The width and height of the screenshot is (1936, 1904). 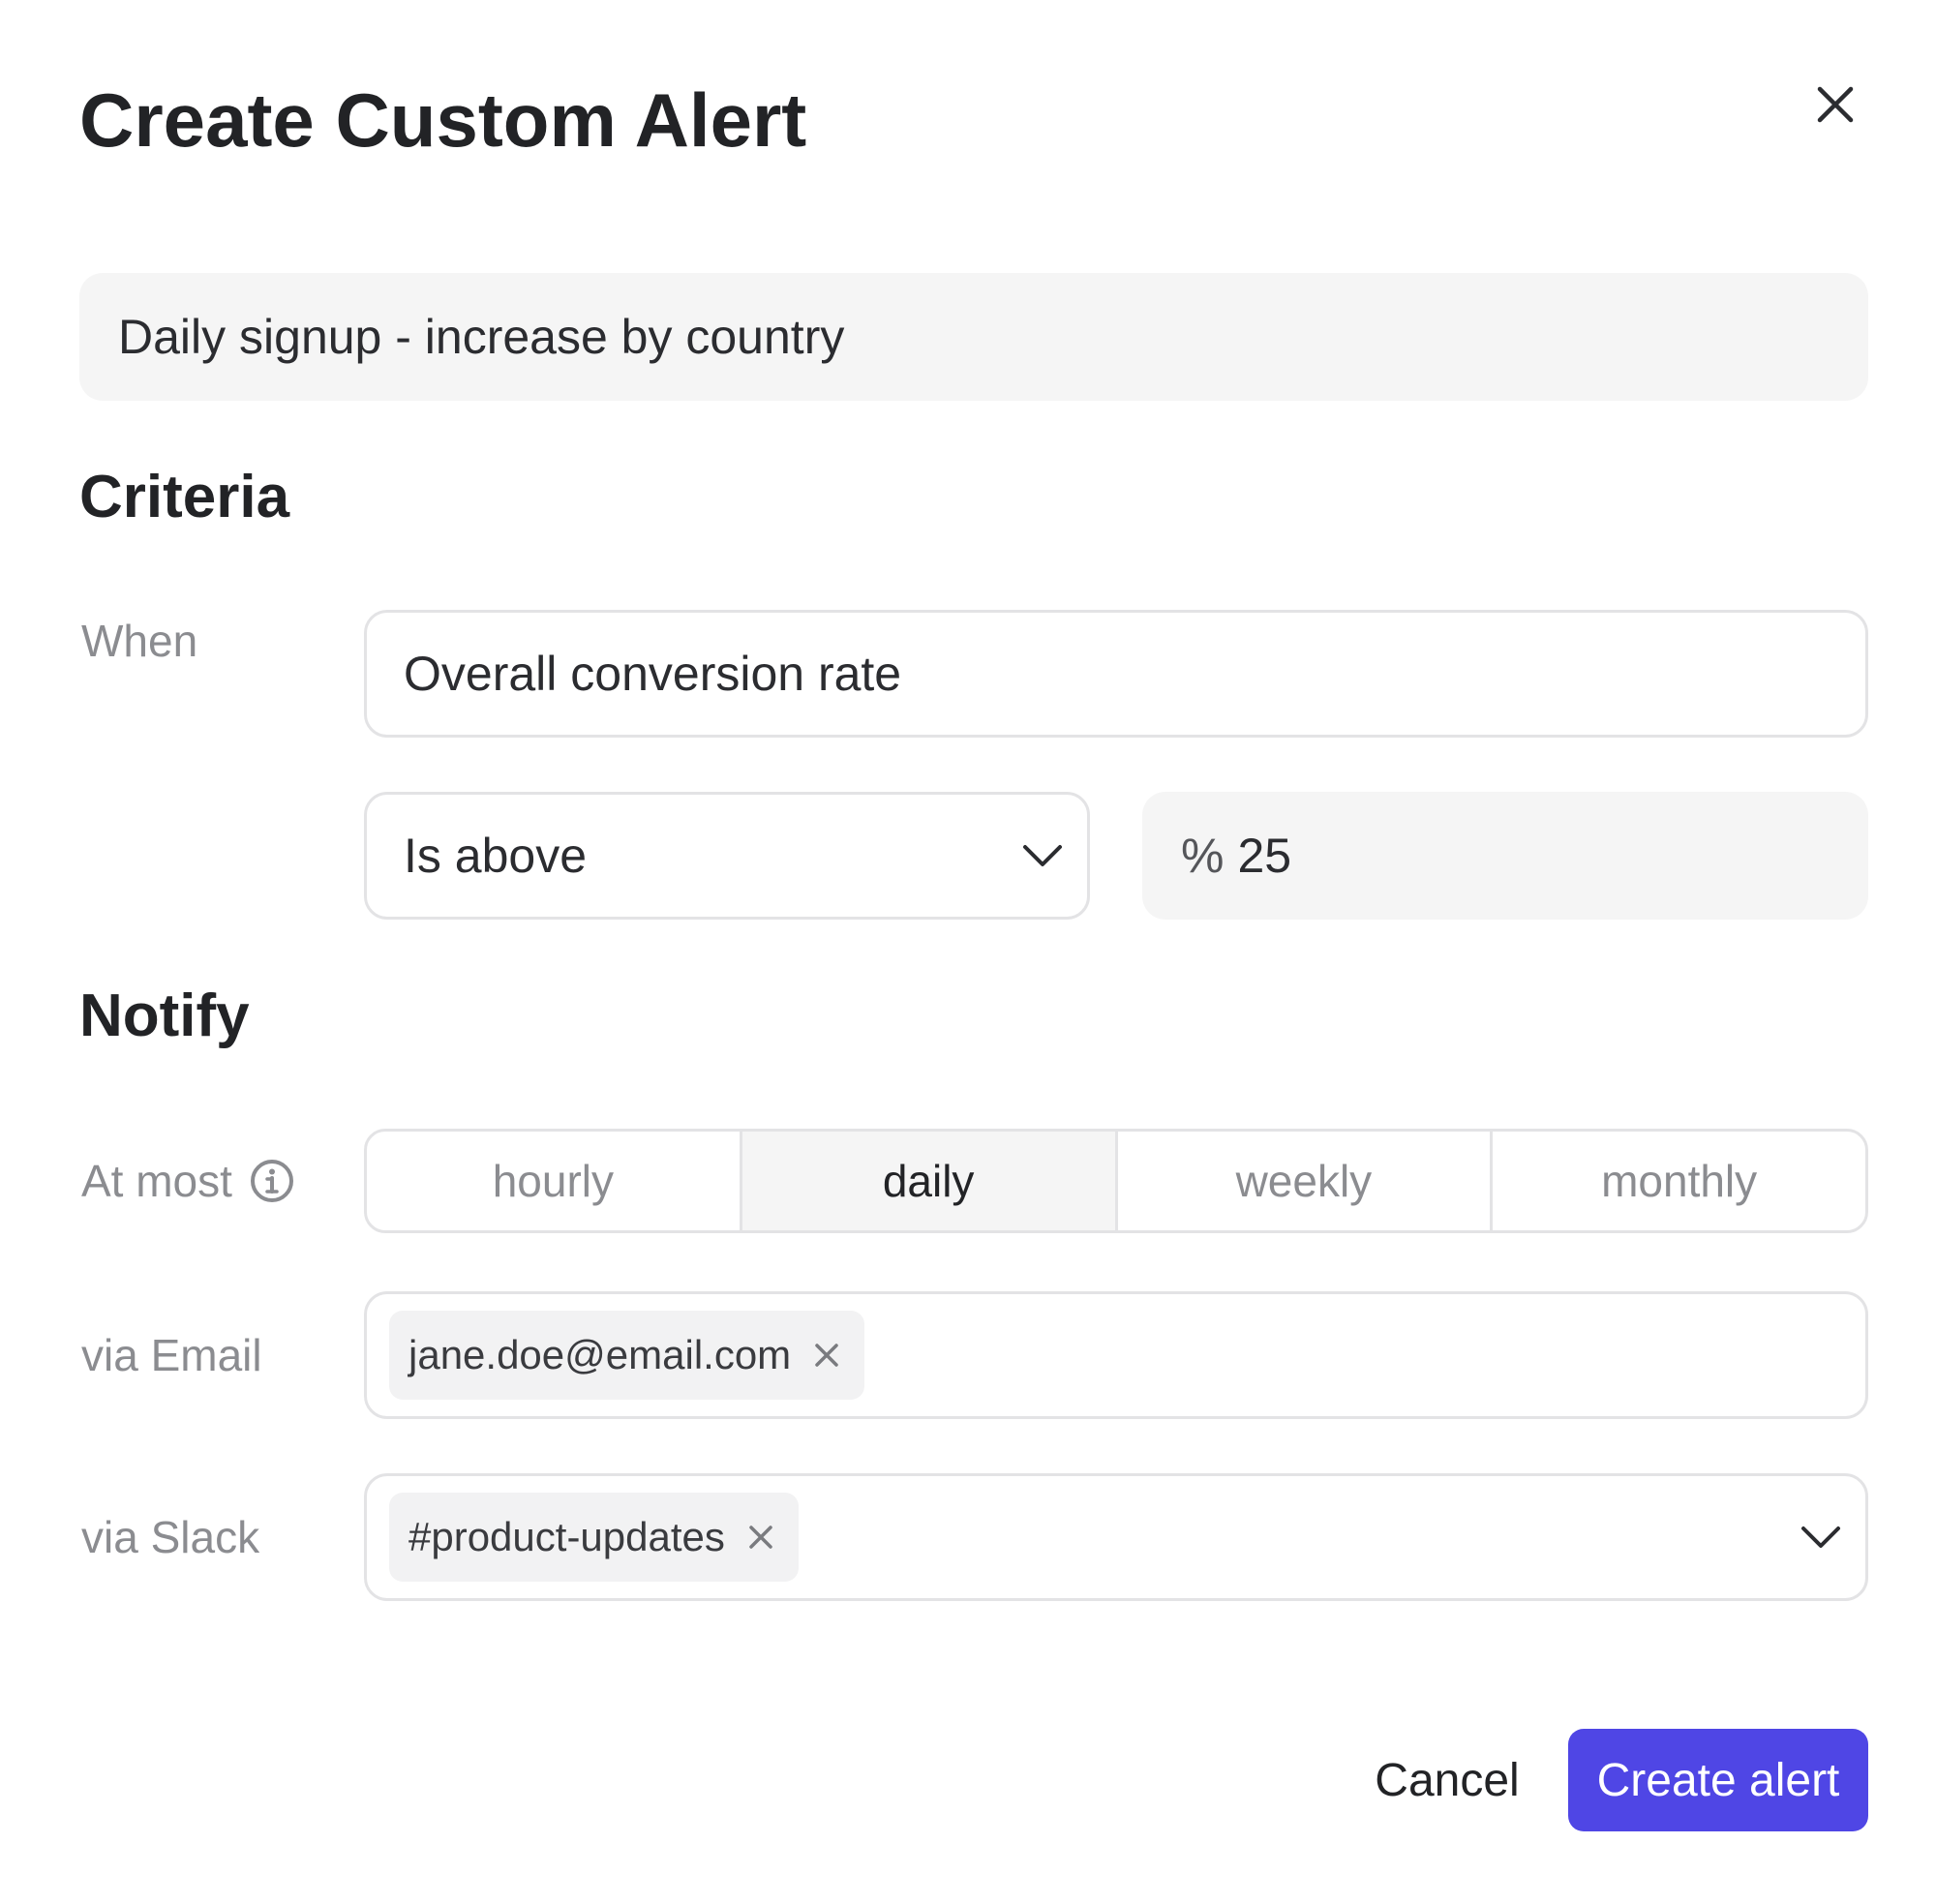 I want to click on alert-name-value: Daily signup - increase by country, so click(x=481, y=337).